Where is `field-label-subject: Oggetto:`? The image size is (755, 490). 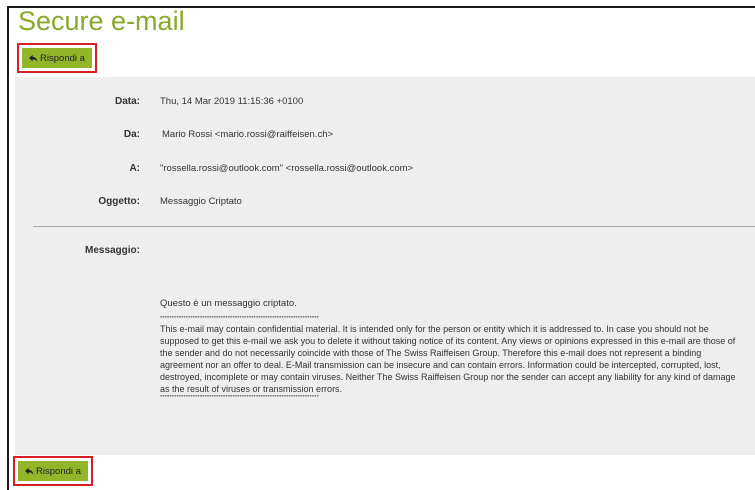 field-label-subject: Oggetto: is located at coordinates (119, 201).